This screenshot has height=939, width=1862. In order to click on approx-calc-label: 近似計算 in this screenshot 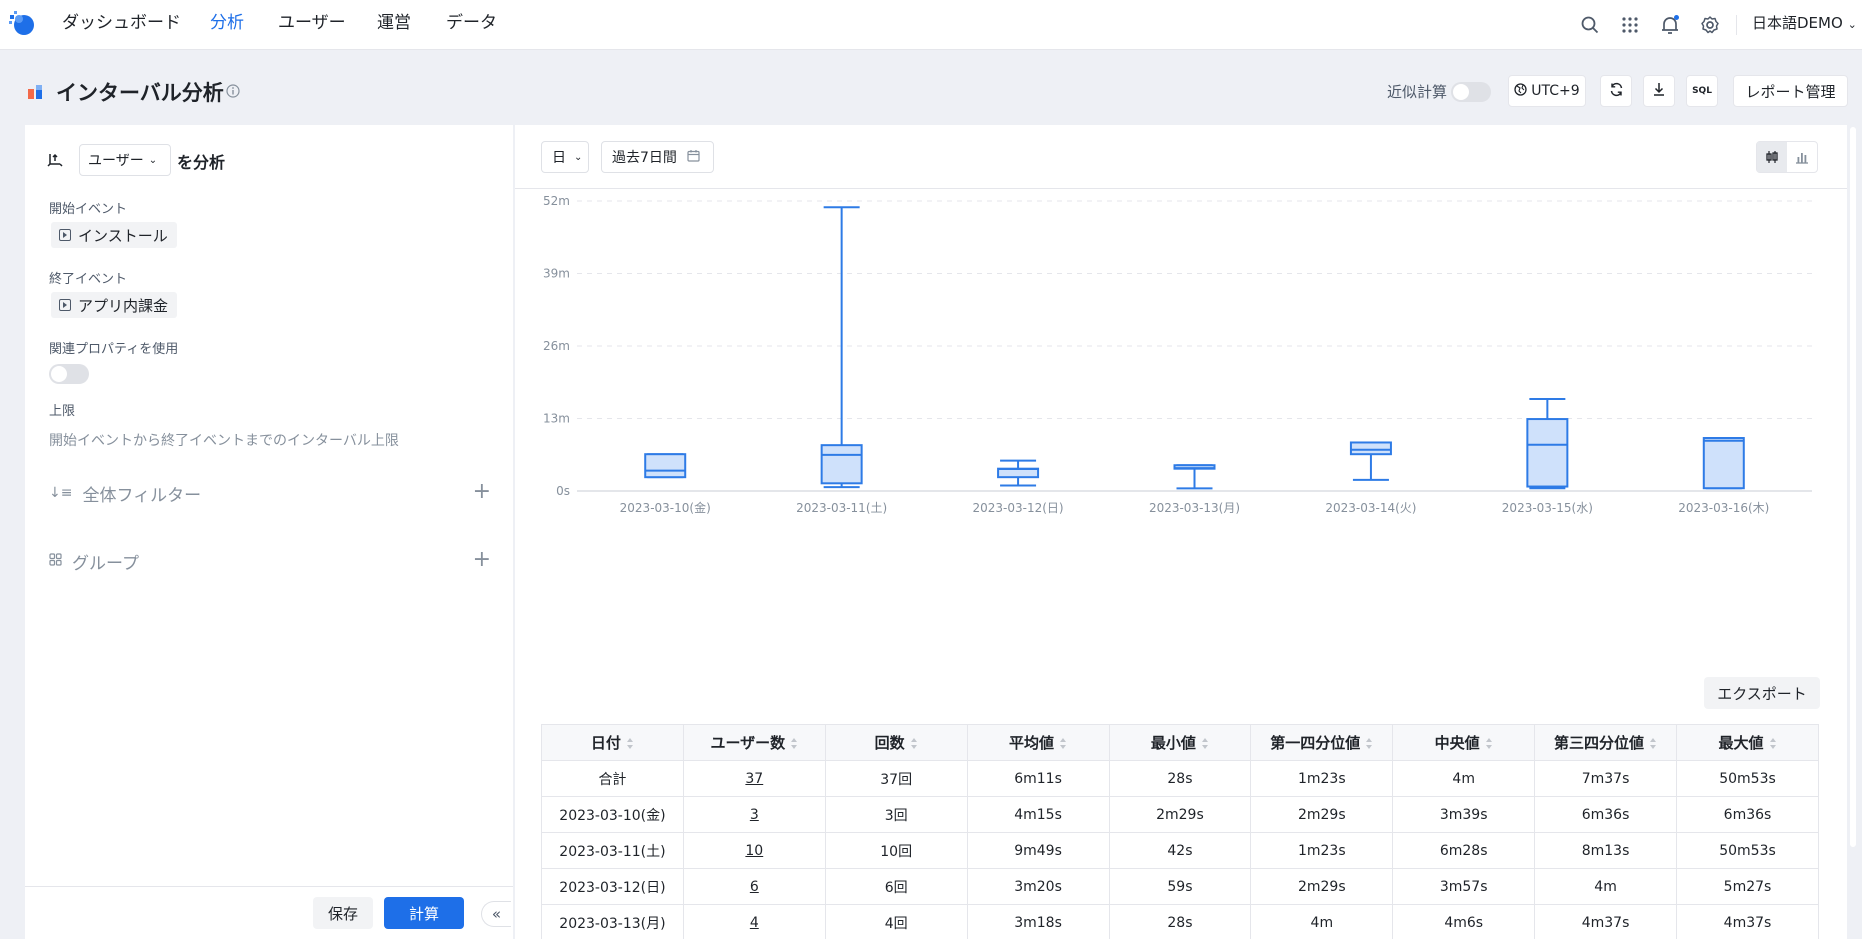, I will do `click(1417, 92)`.